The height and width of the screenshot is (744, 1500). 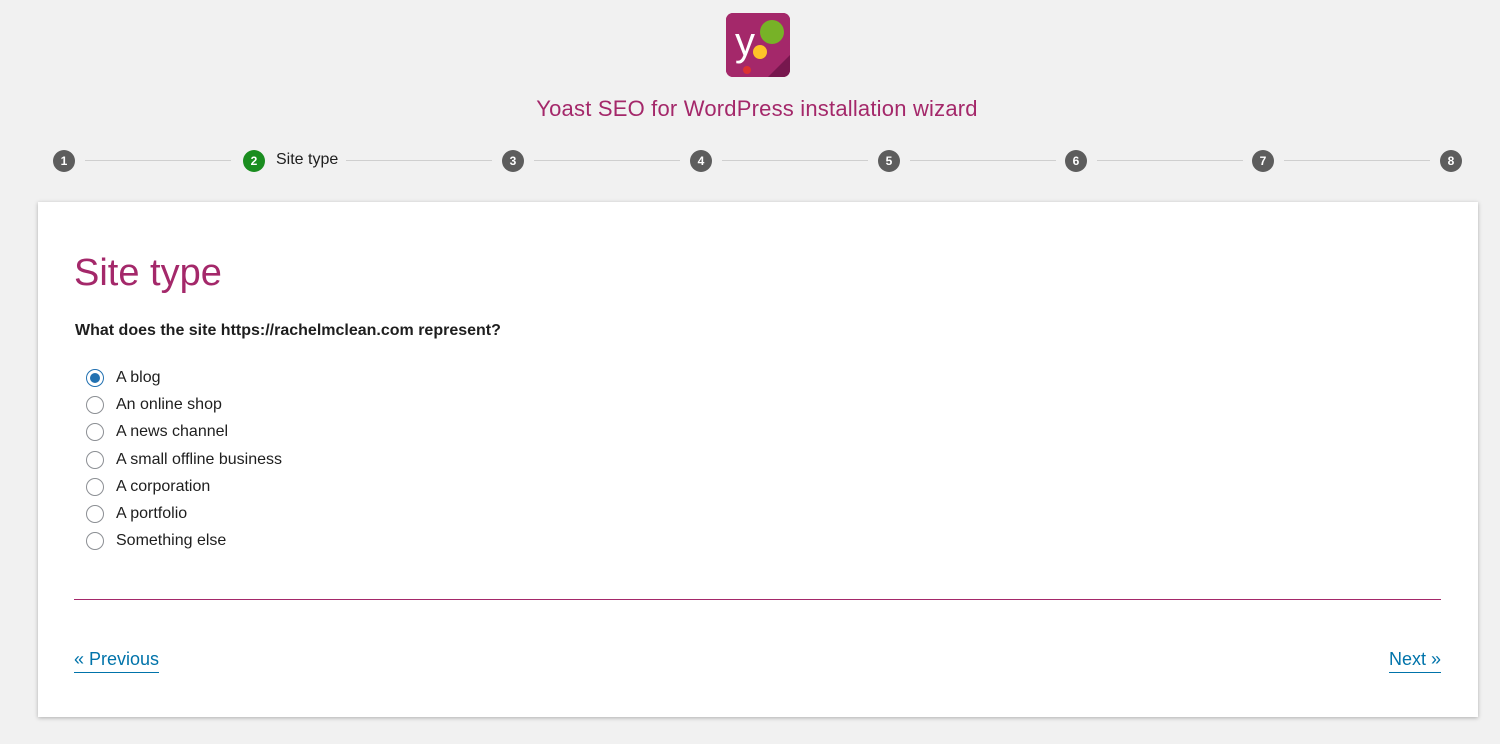 What do you see at coordinates (148, 273) in the screenshot?
I see `page-title: Site type` at bounding box center [148, 273].